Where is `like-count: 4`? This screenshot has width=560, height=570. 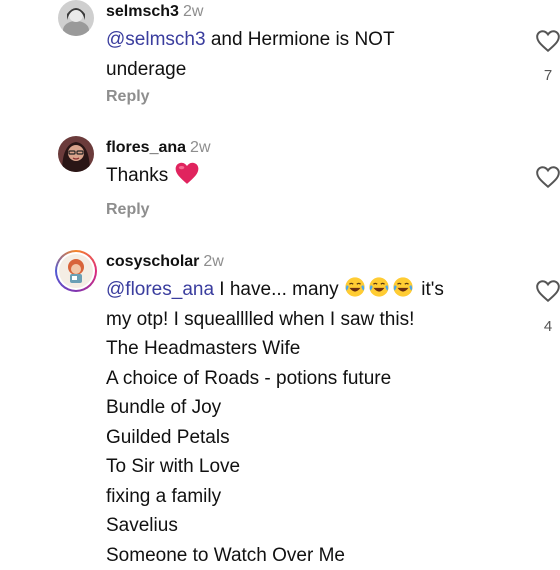
like-count: 4 is located at coordinates (548, 326).